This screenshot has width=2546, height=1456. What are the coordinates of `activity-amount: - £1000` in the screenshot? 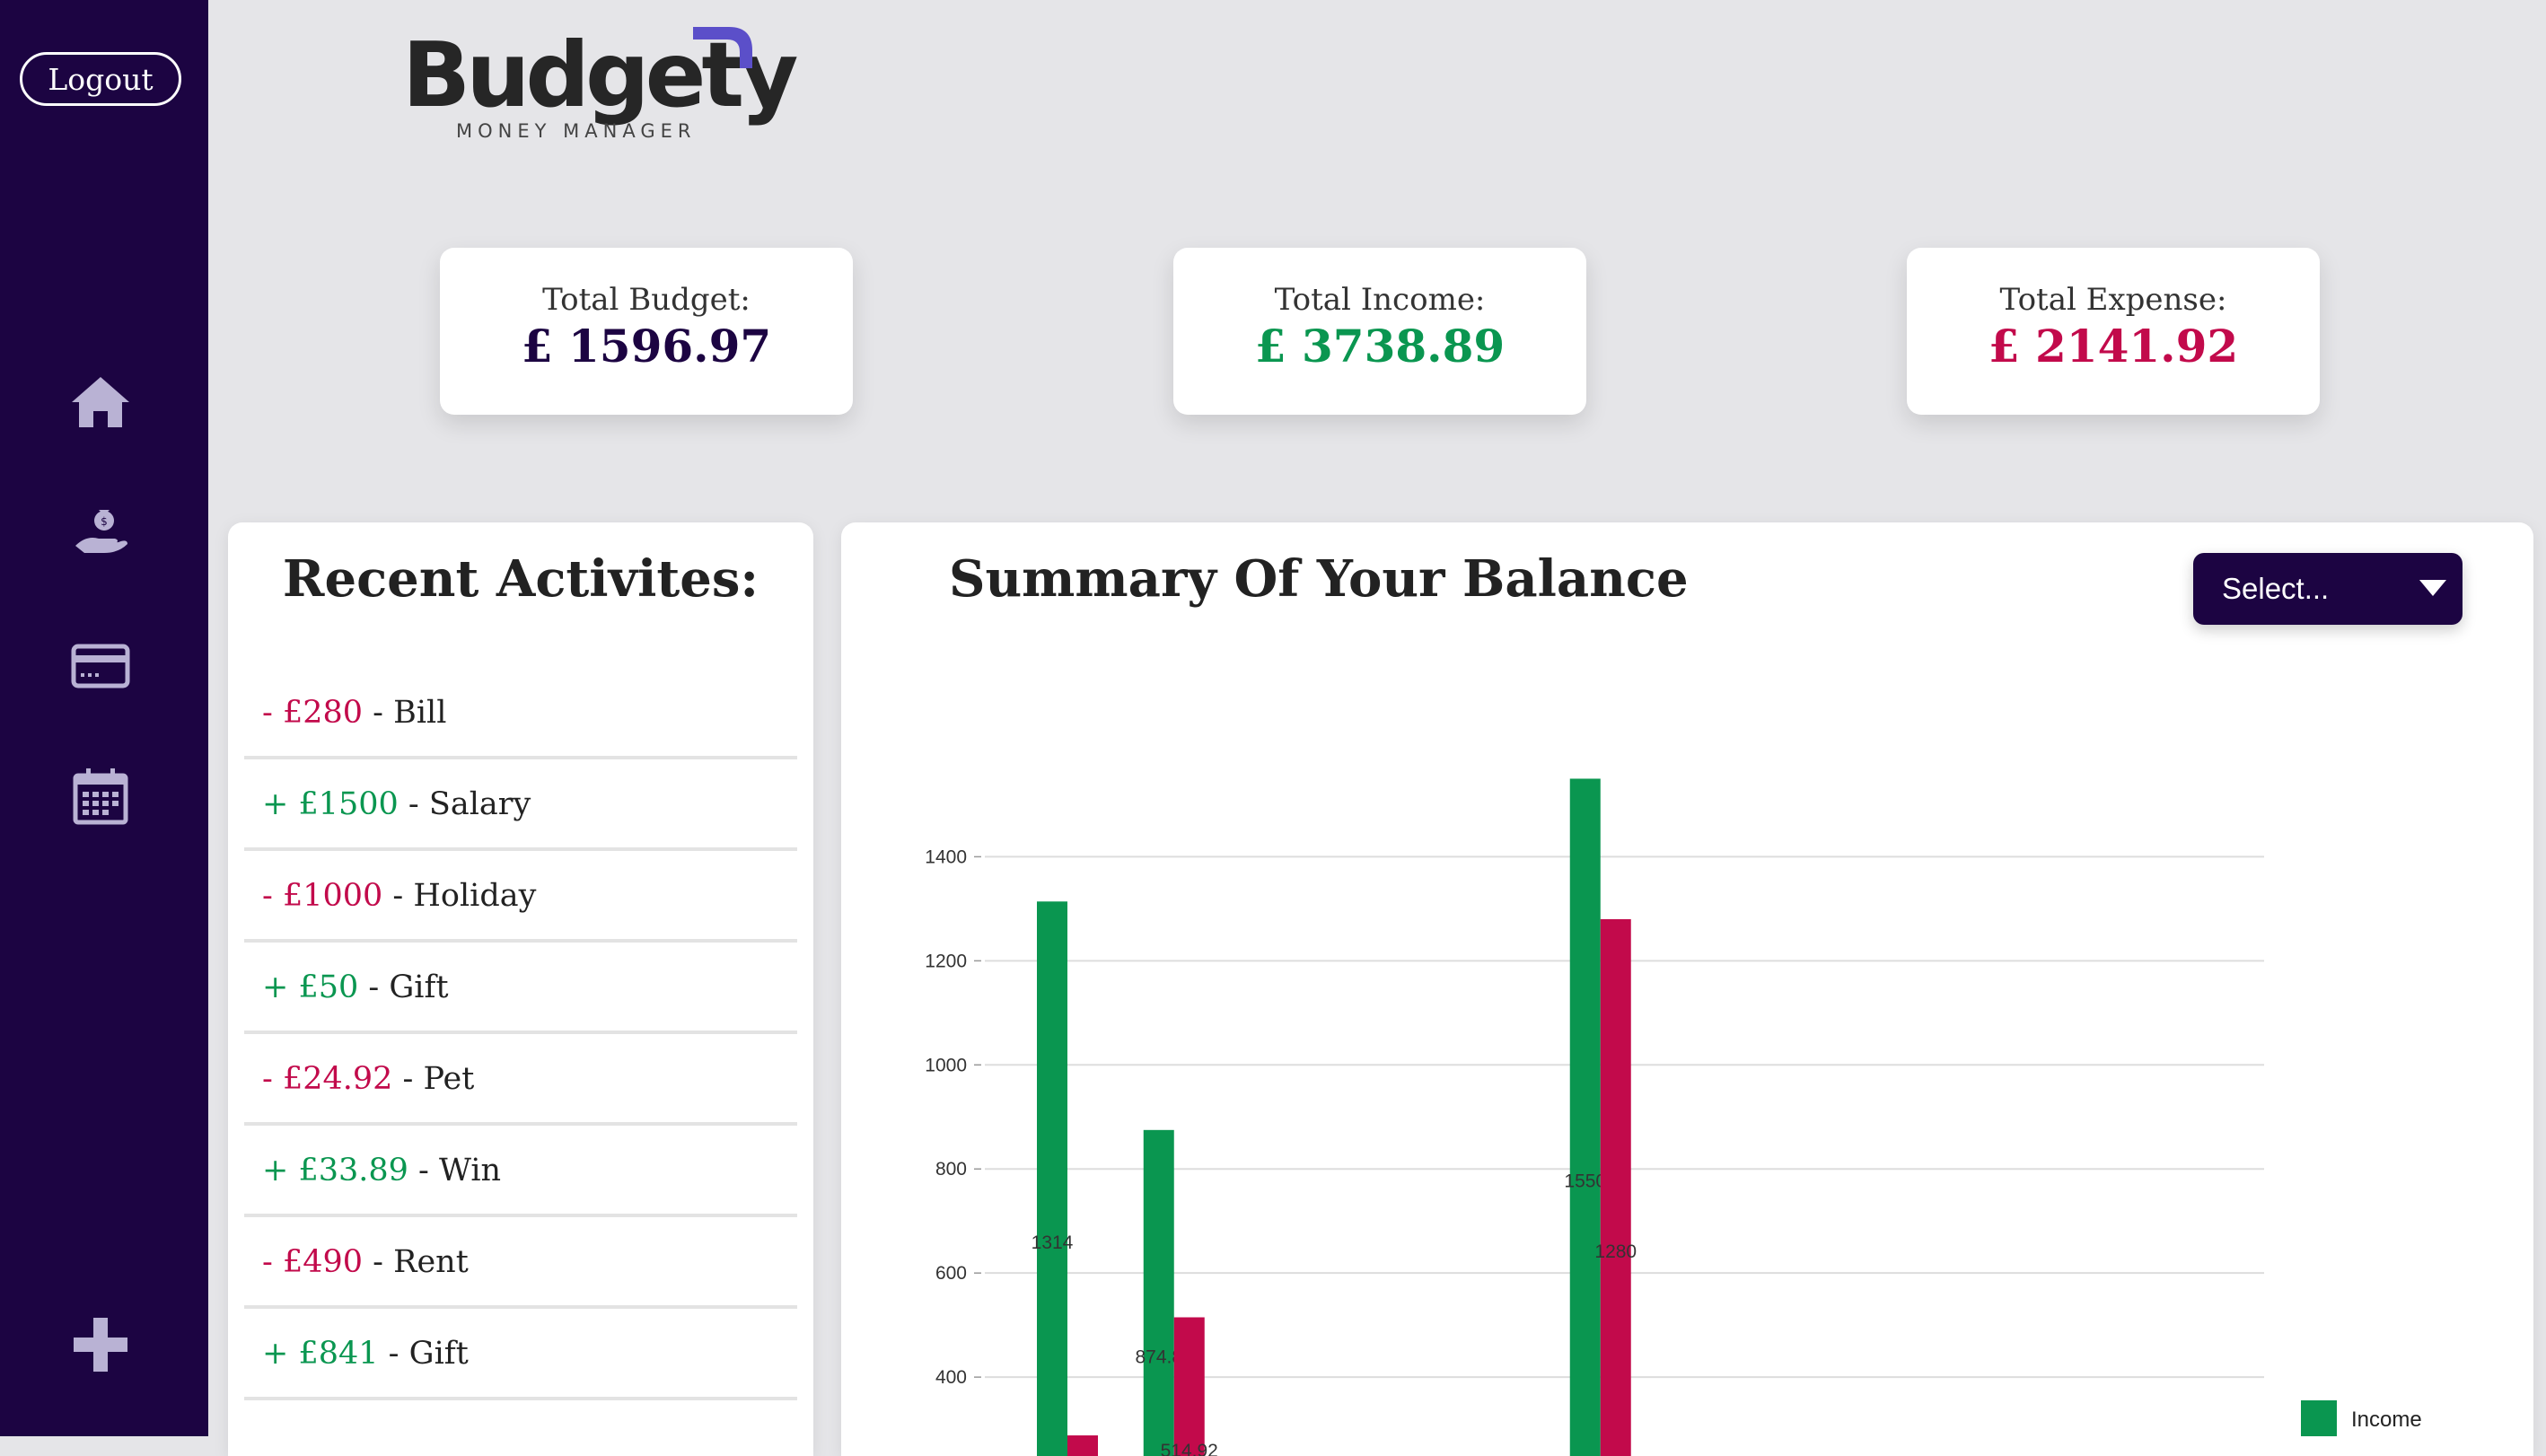 It's located at (322, 896).